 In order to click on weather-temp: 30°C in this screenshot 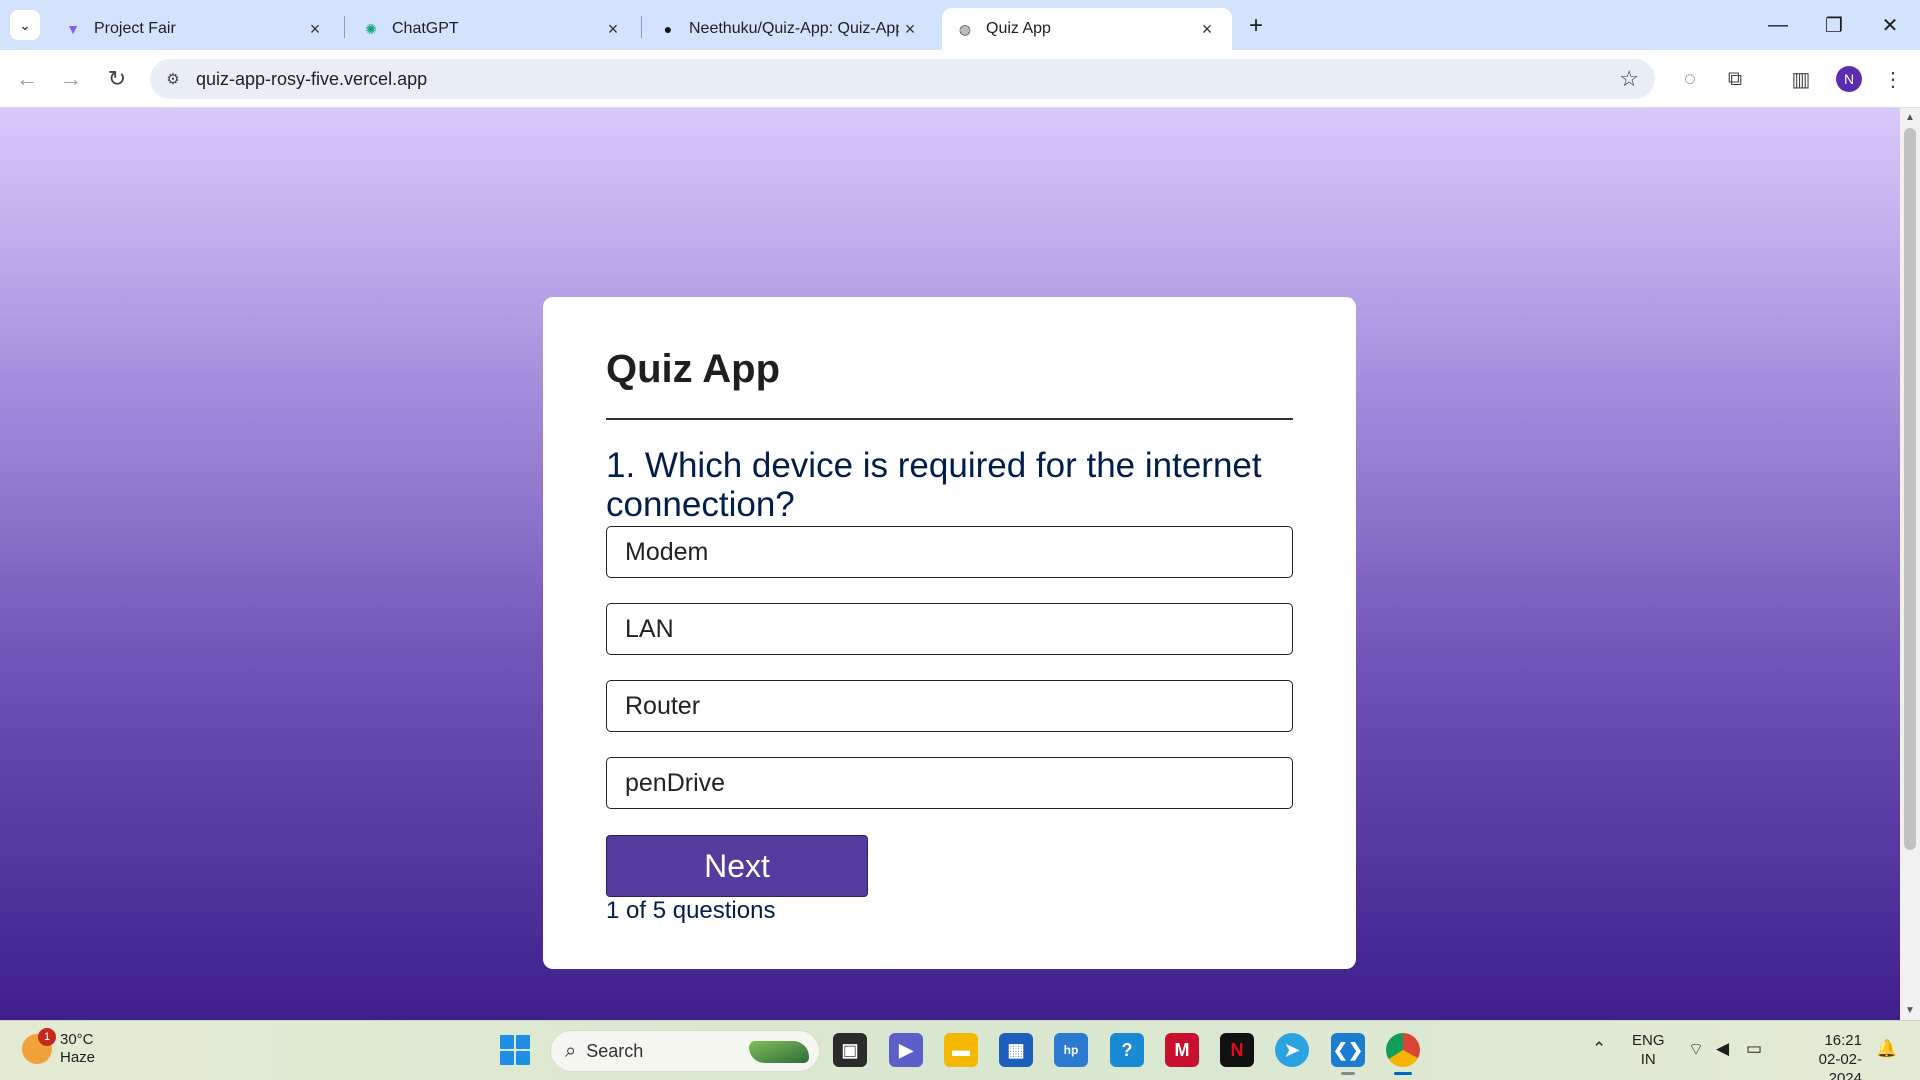, I will do `click(77, 1039)`.